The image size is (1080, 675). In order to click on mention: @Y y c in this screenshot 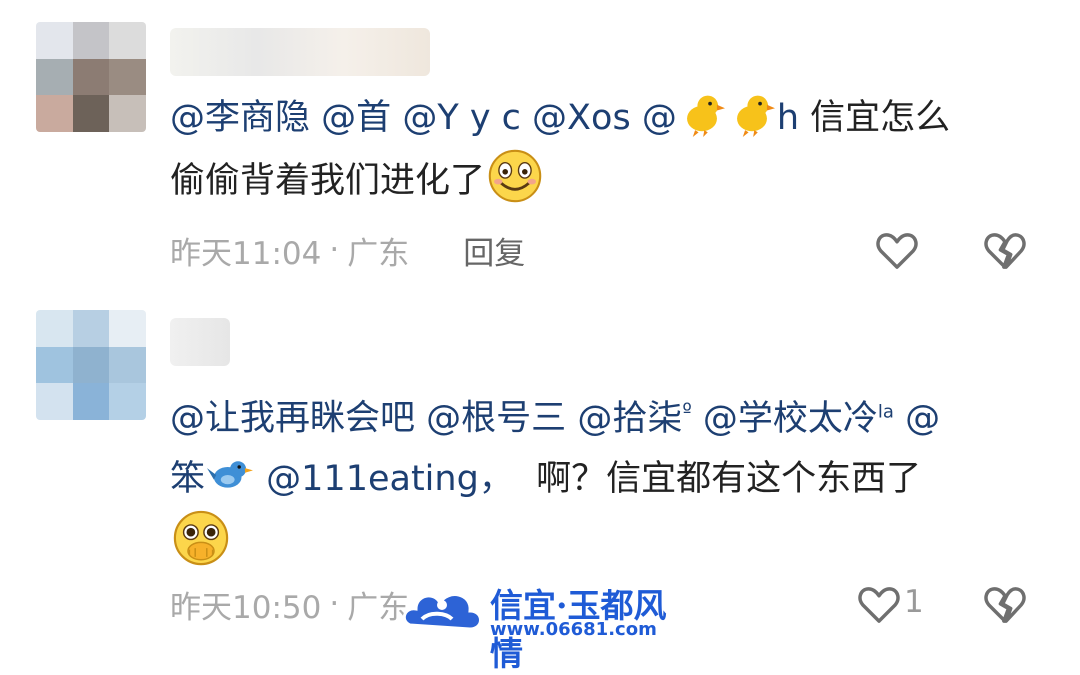, I will do `click(461, 118)`.